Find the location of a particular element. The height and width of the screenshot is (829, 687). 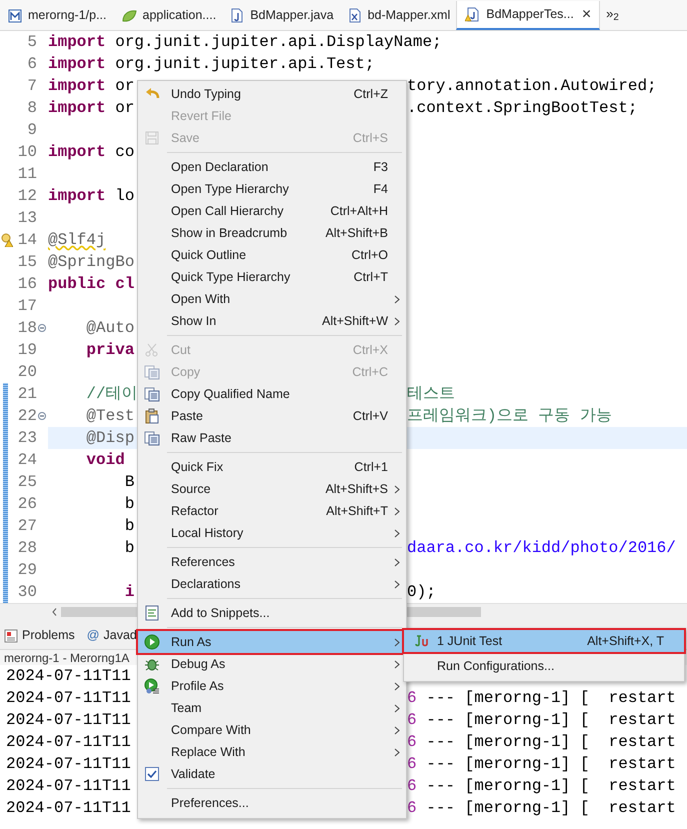

code-text: //테이 is located at coordinates (111, 394).